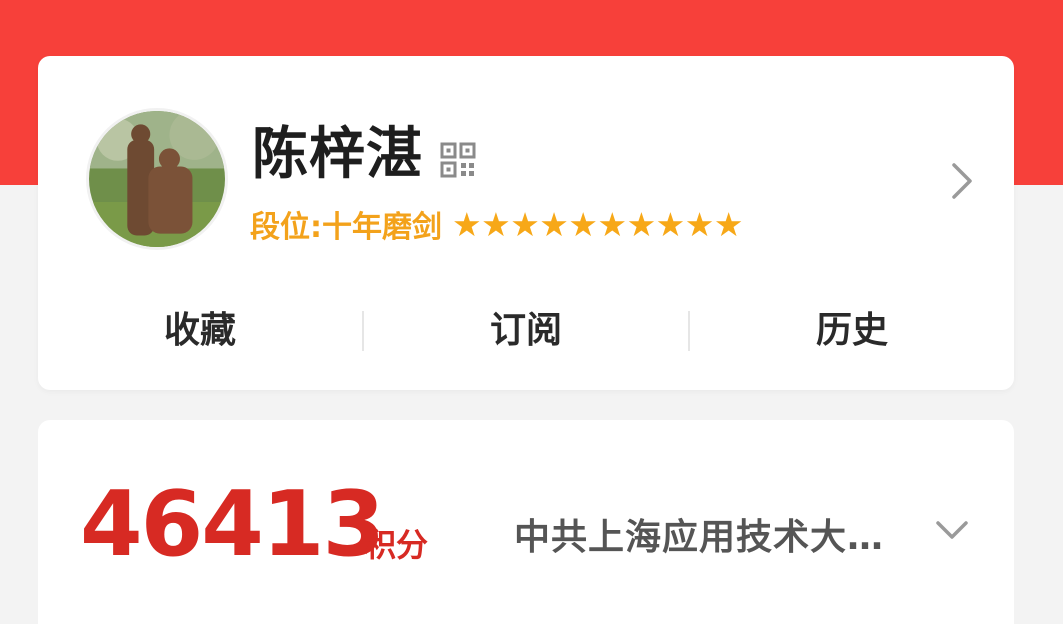 This screenshot has height=624, width=1063. I want to click on chevron-right-icon, so click(962, 181).